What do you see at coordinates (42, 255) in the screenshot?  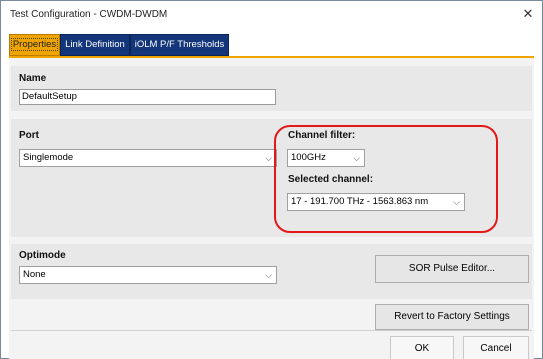 I see `optimode-label: Optimode` at bounding box center [42, 255].